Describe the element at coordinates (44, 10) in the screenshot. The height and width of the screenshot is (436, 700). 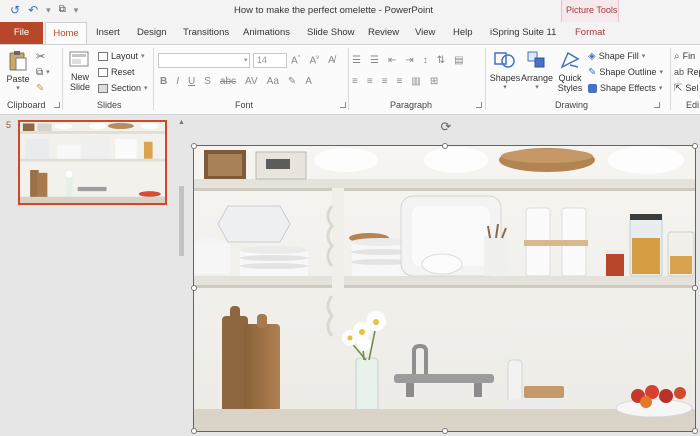
I see `quick-access-toolbar: ↺ ↶ ▾ ⧉ ▾` at that location.